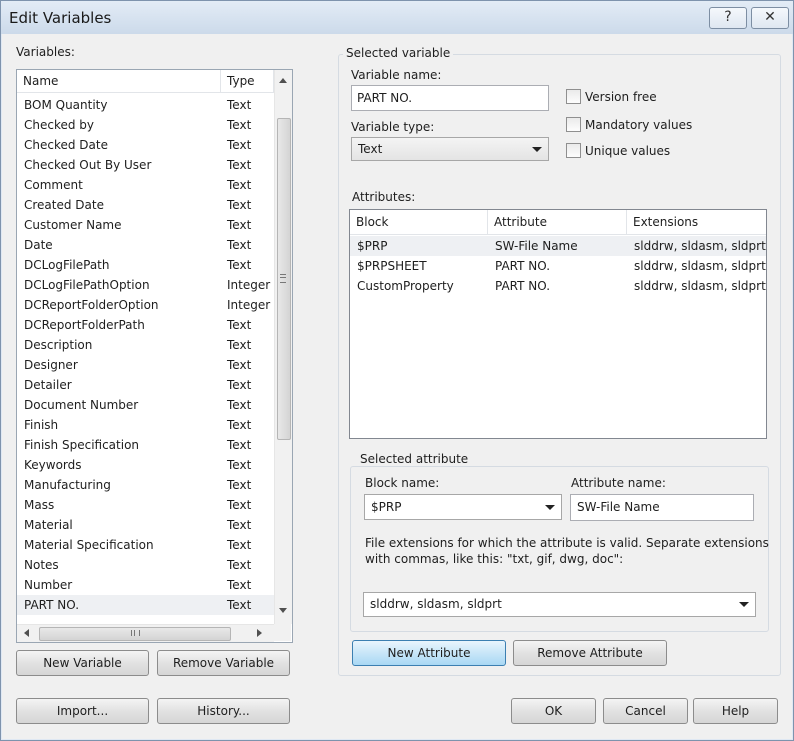 Image resolution: width=794 pixels, height=741 pixels. Describe the element at coordinates (59, 125) in the screenshot. I see `variable-name-cell: Checked by` at that location.